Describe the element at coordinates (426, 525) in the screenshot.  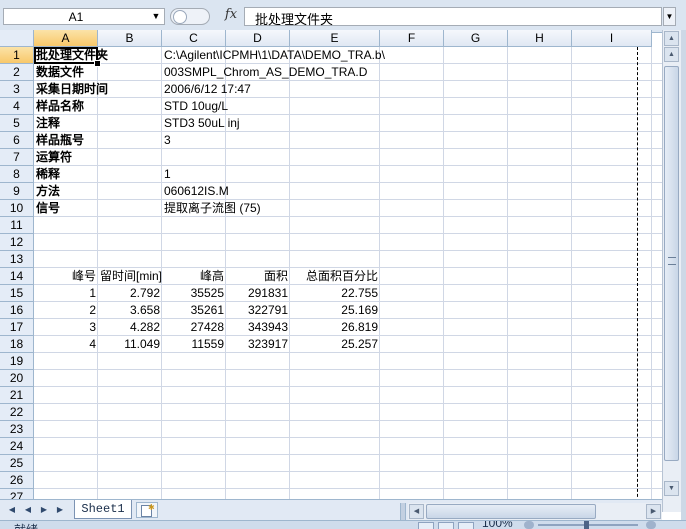
I see `normal-view-icon` at that location.